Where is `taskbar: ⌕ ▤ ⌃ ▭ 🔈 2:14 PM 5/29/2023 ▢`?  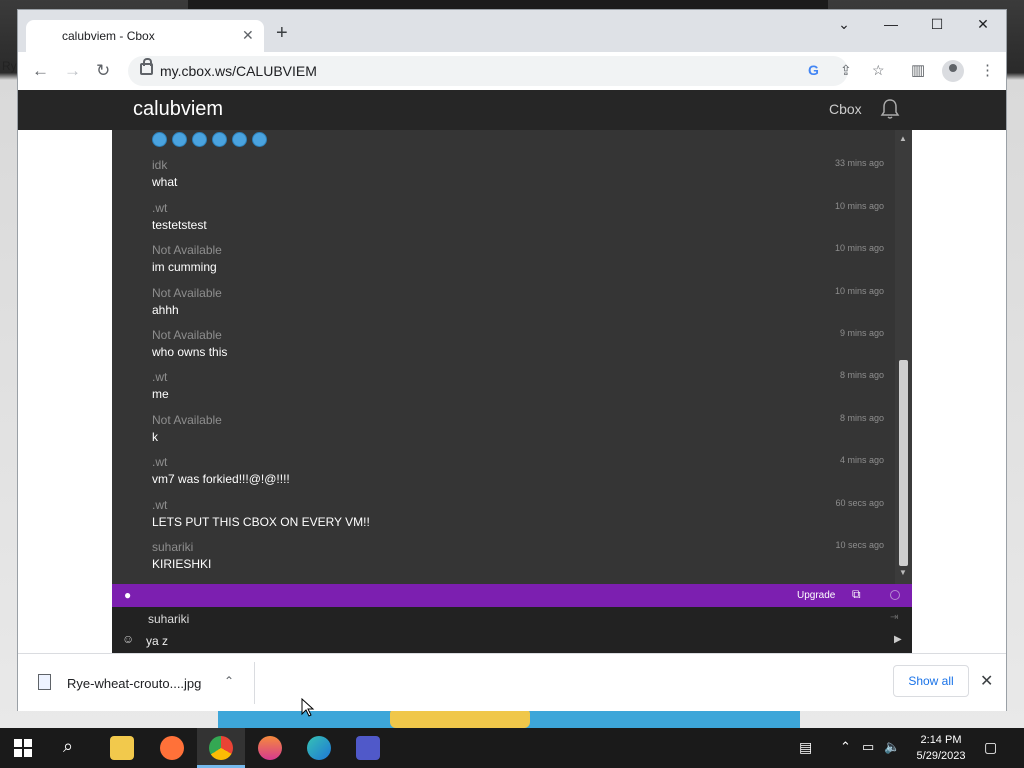 taskbar: ⌕ ▤ ⌃ ▭ 🔈 2:14 PM 5/29/2023 ▢ is located at coordinates (512, 748).